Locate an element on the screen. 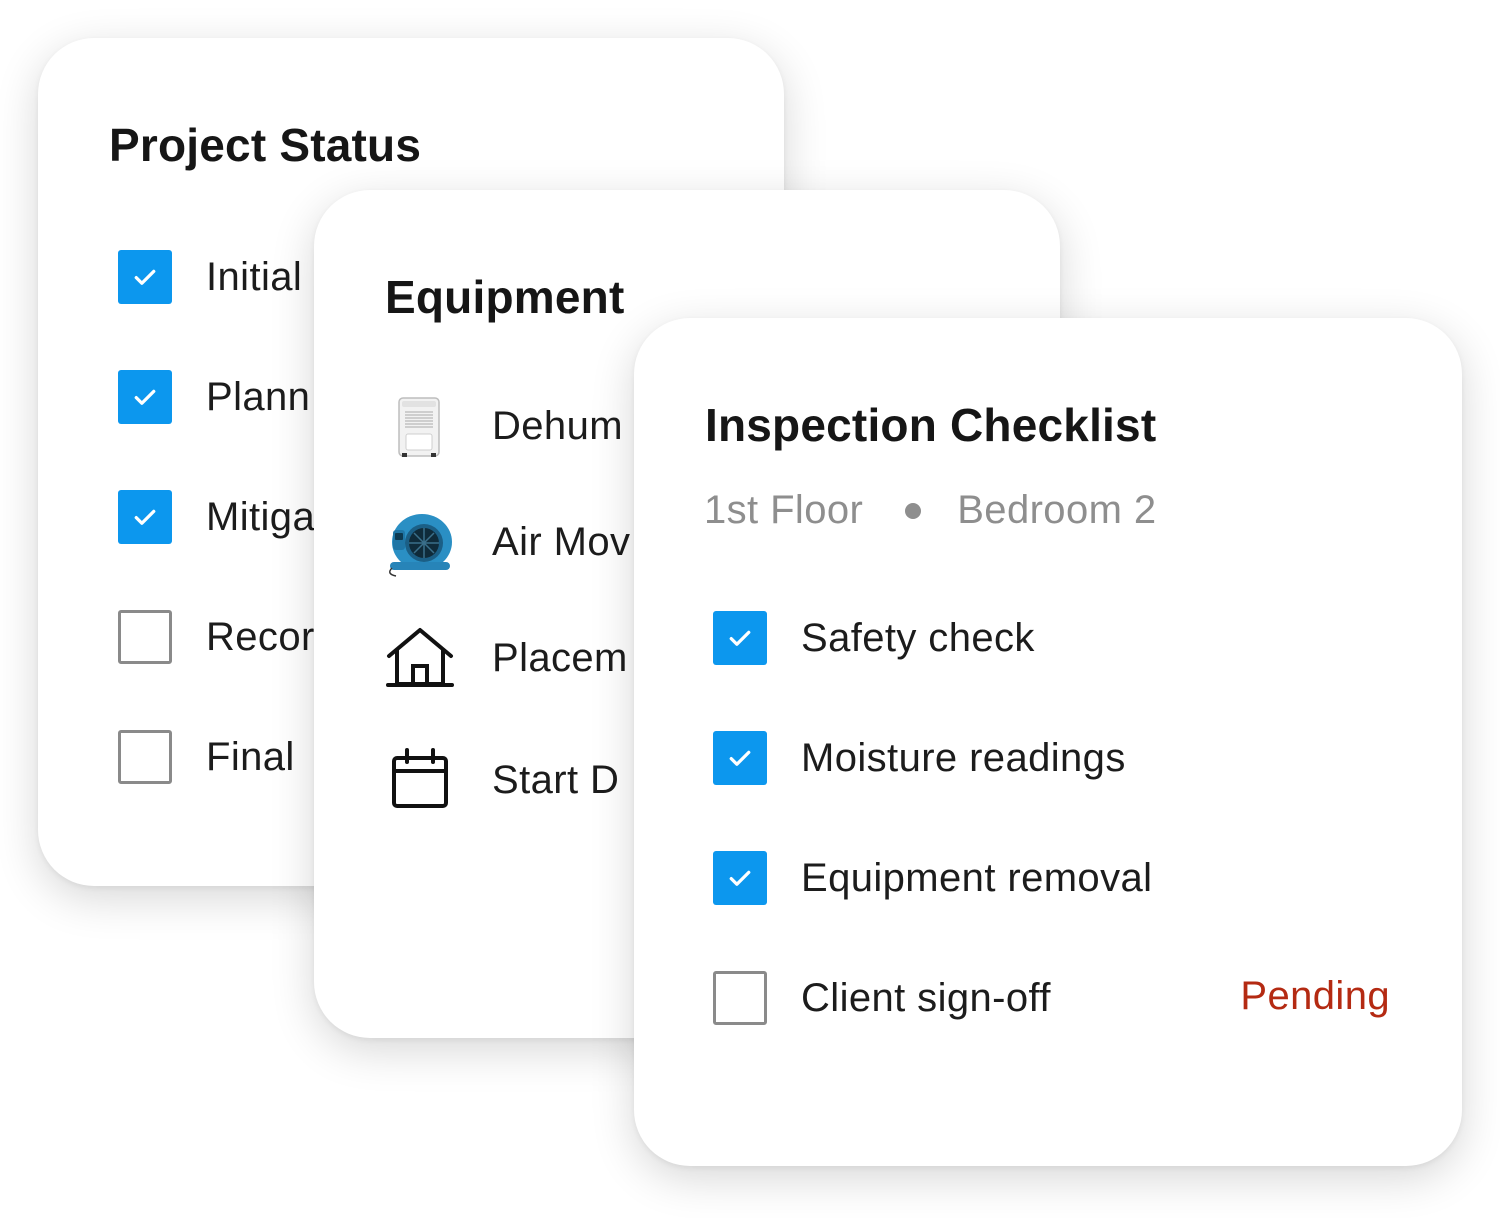 The height and width of the screenshot is (1218, 1500). status-item-initial: Initial is located at coordinates (210, 277).